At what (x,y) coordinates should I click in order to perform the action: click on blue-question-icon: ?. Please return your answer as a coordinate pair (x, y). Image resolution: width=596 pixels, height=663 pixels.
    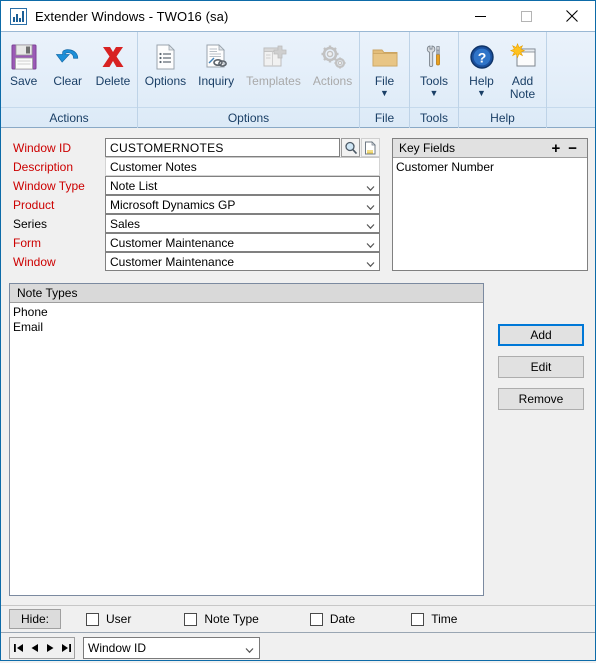
    Looking at the image, I should click on (482, 57).